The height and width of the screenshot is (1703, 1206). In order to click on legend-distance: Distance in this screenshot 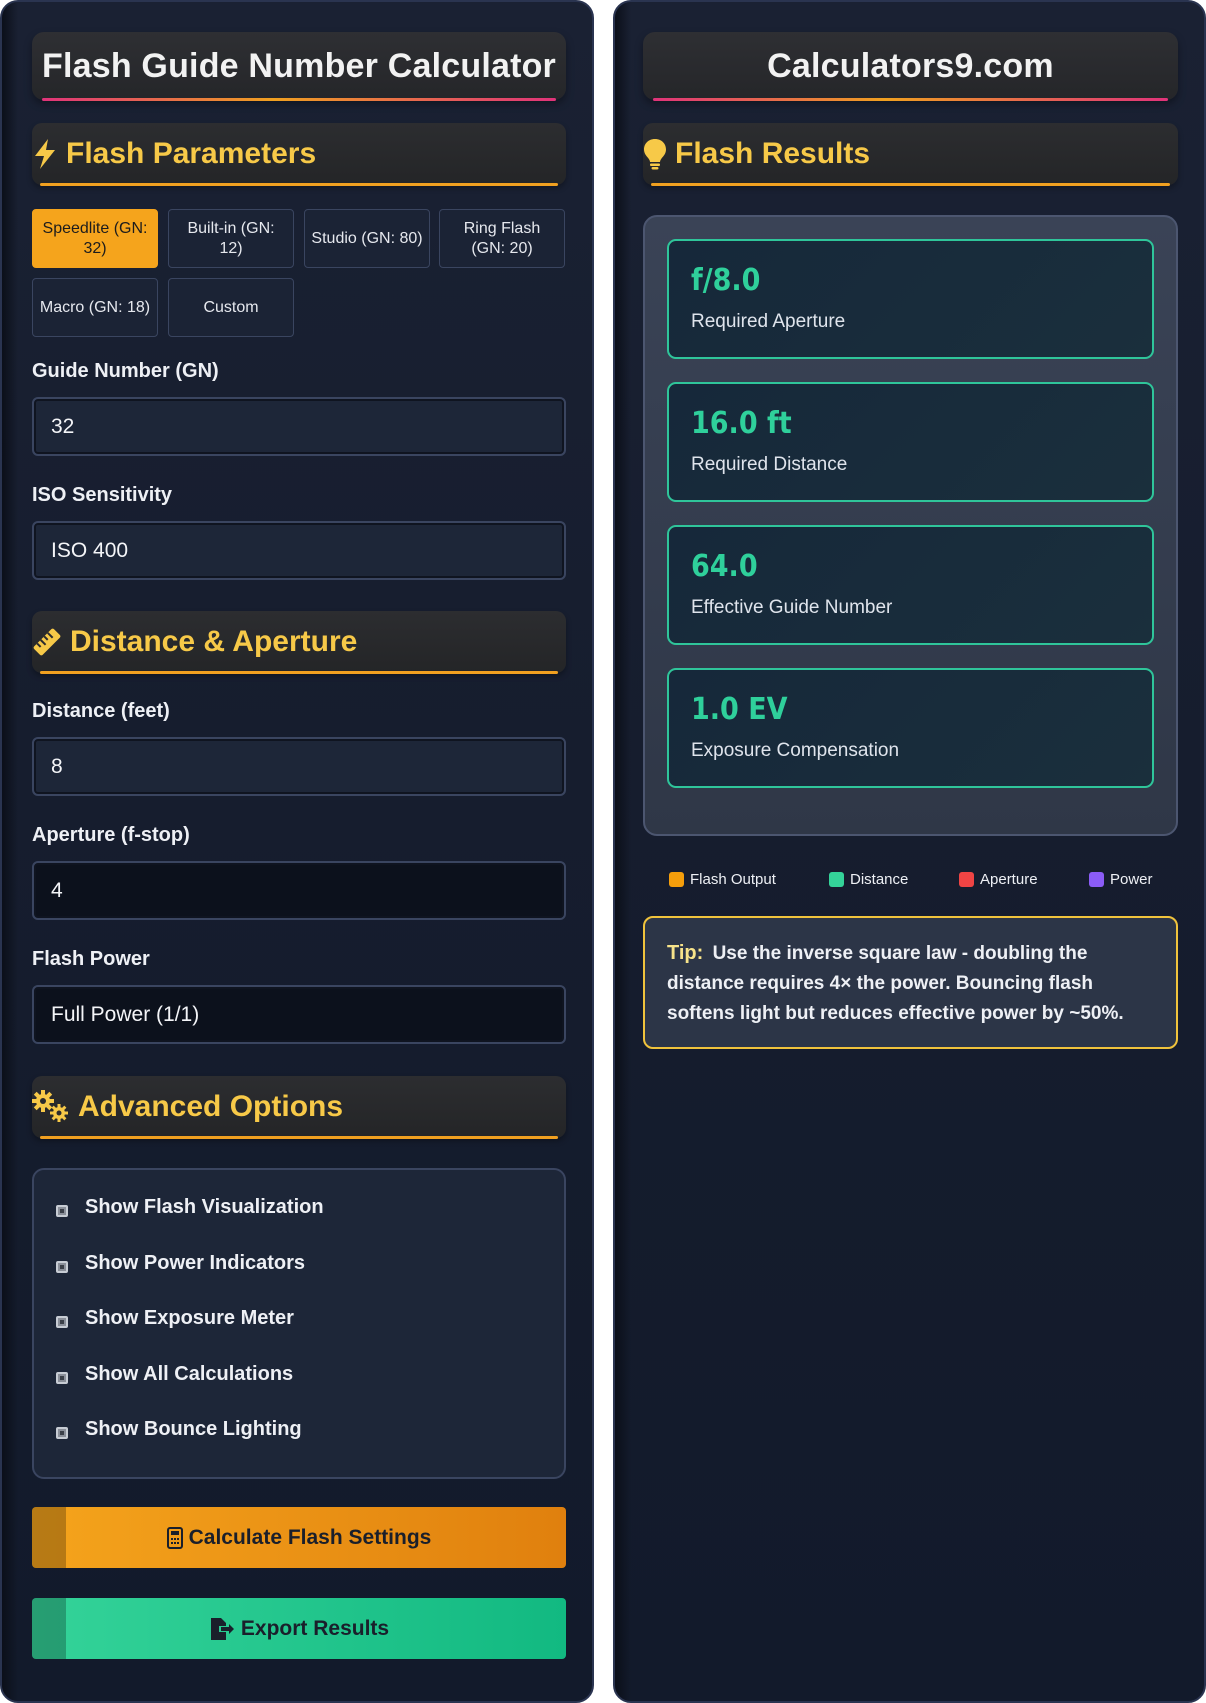, I will do `click(868, 879)`.